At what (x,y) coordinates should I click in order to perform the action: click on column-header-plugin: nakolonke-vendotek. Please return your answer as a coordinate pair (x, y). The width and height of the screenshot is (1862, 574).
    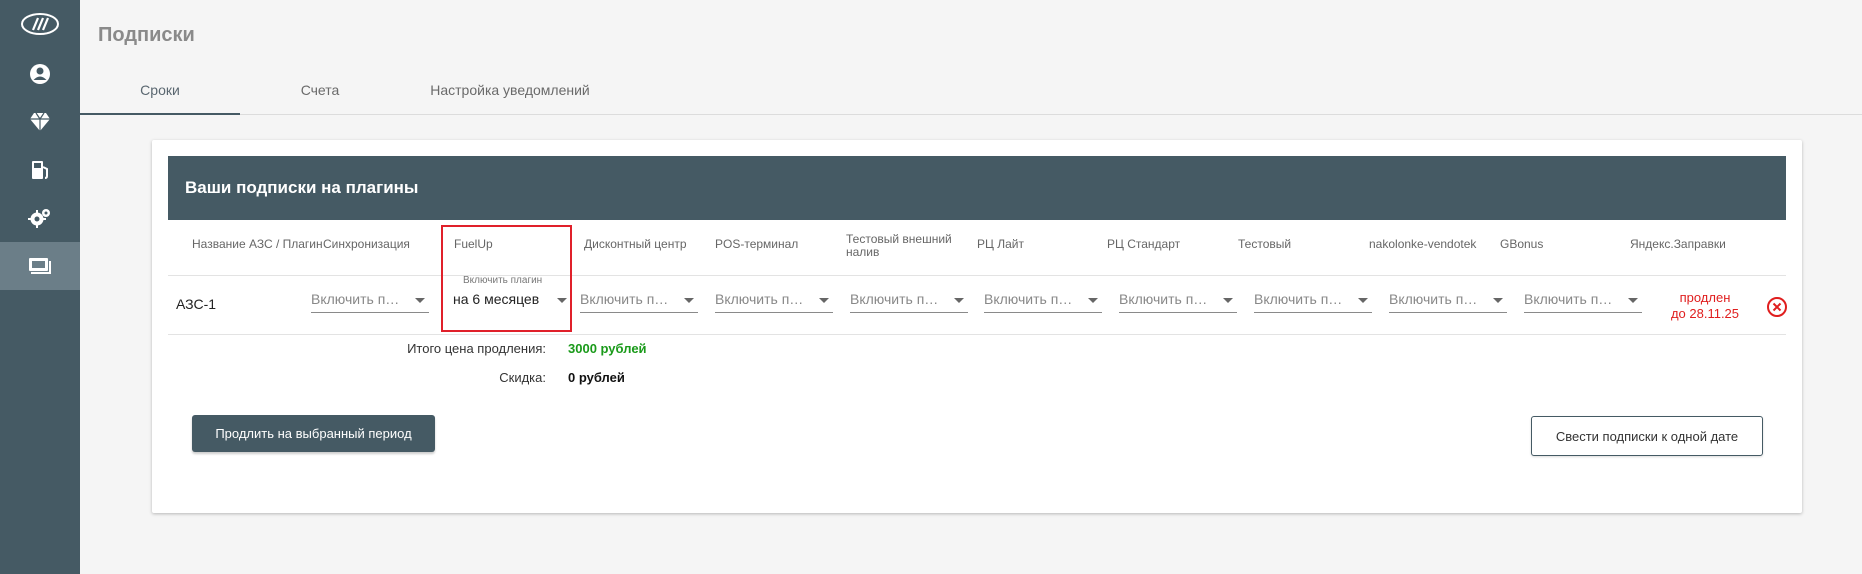
    Looking at the image, I should click on (1423, 244).